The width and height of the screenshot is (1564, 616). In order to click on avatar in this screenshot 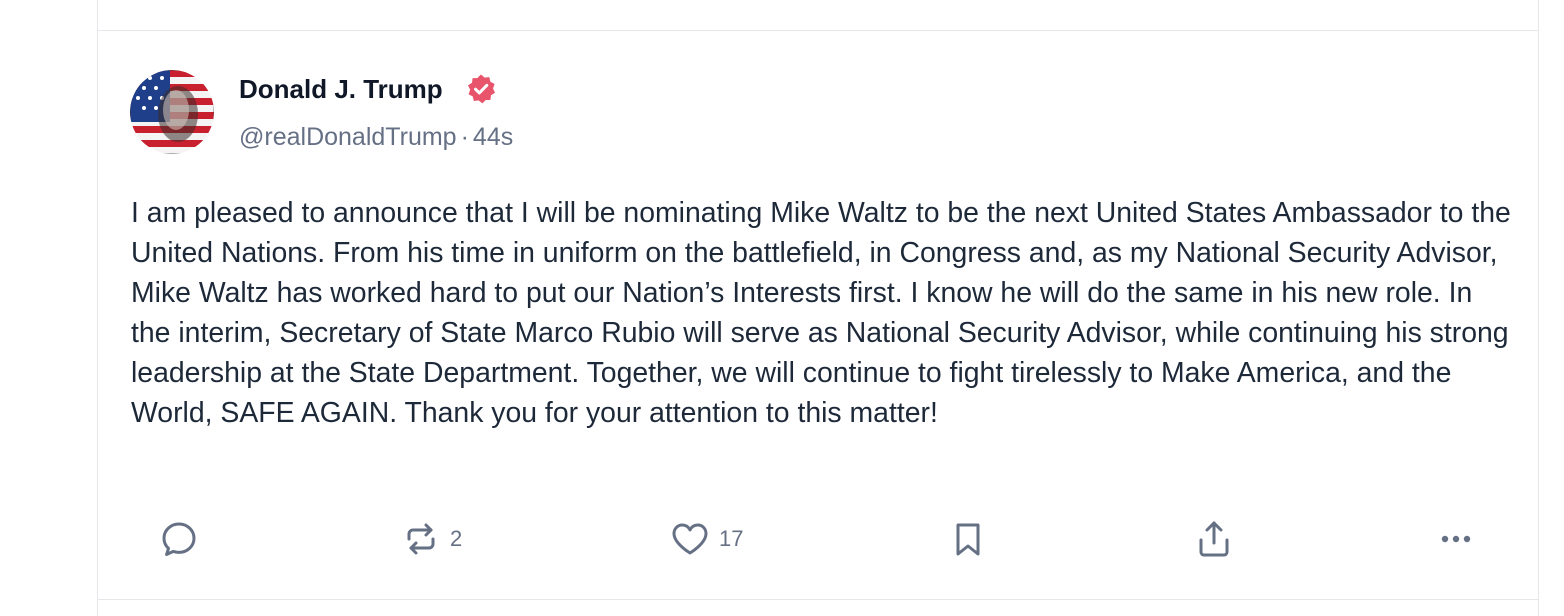, I will do `click(172, 112)`.